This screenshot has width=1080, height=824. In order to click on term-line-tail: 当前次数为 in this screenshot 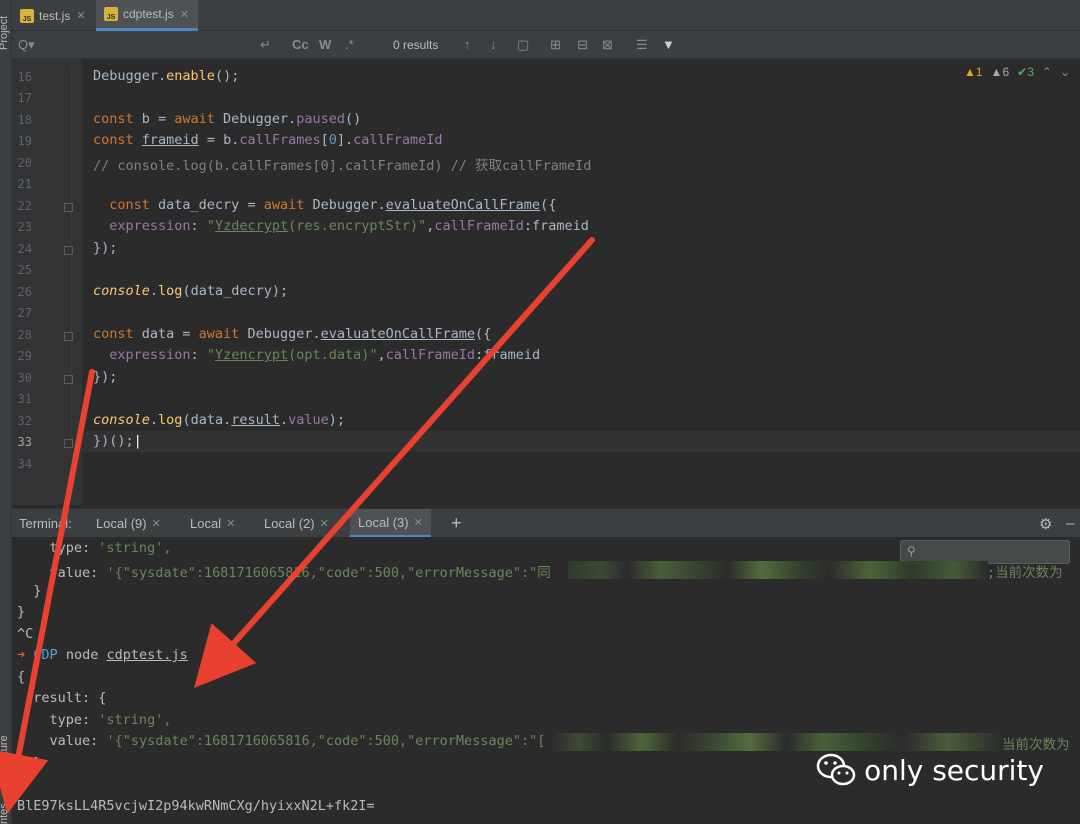, I will do `click(1036, 745)`.